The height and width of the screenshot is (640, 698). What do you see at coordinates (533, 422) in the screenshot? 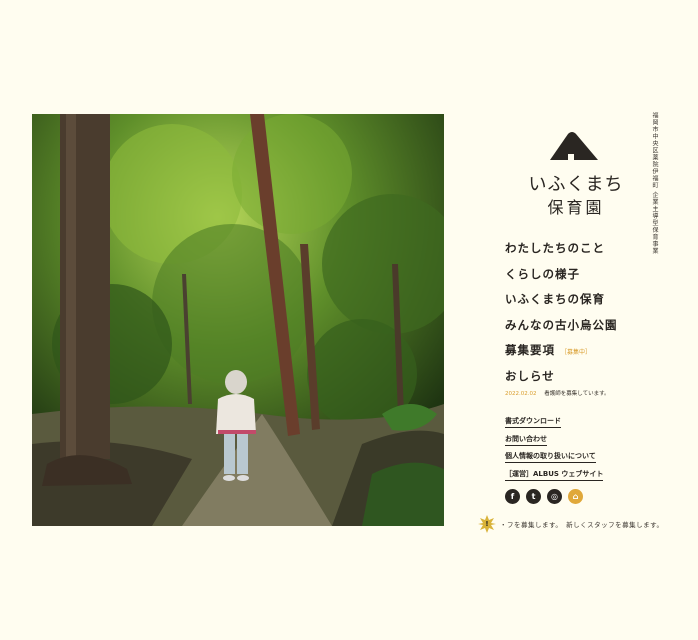
I see `link-forms-download: 書式ダウンロード` at bounding box center [533, 422].